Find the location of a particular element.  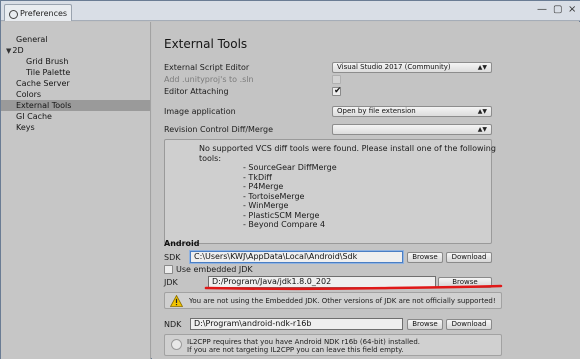

vcs-tool-item: - TkDiff is located at coordinates (257, 177).